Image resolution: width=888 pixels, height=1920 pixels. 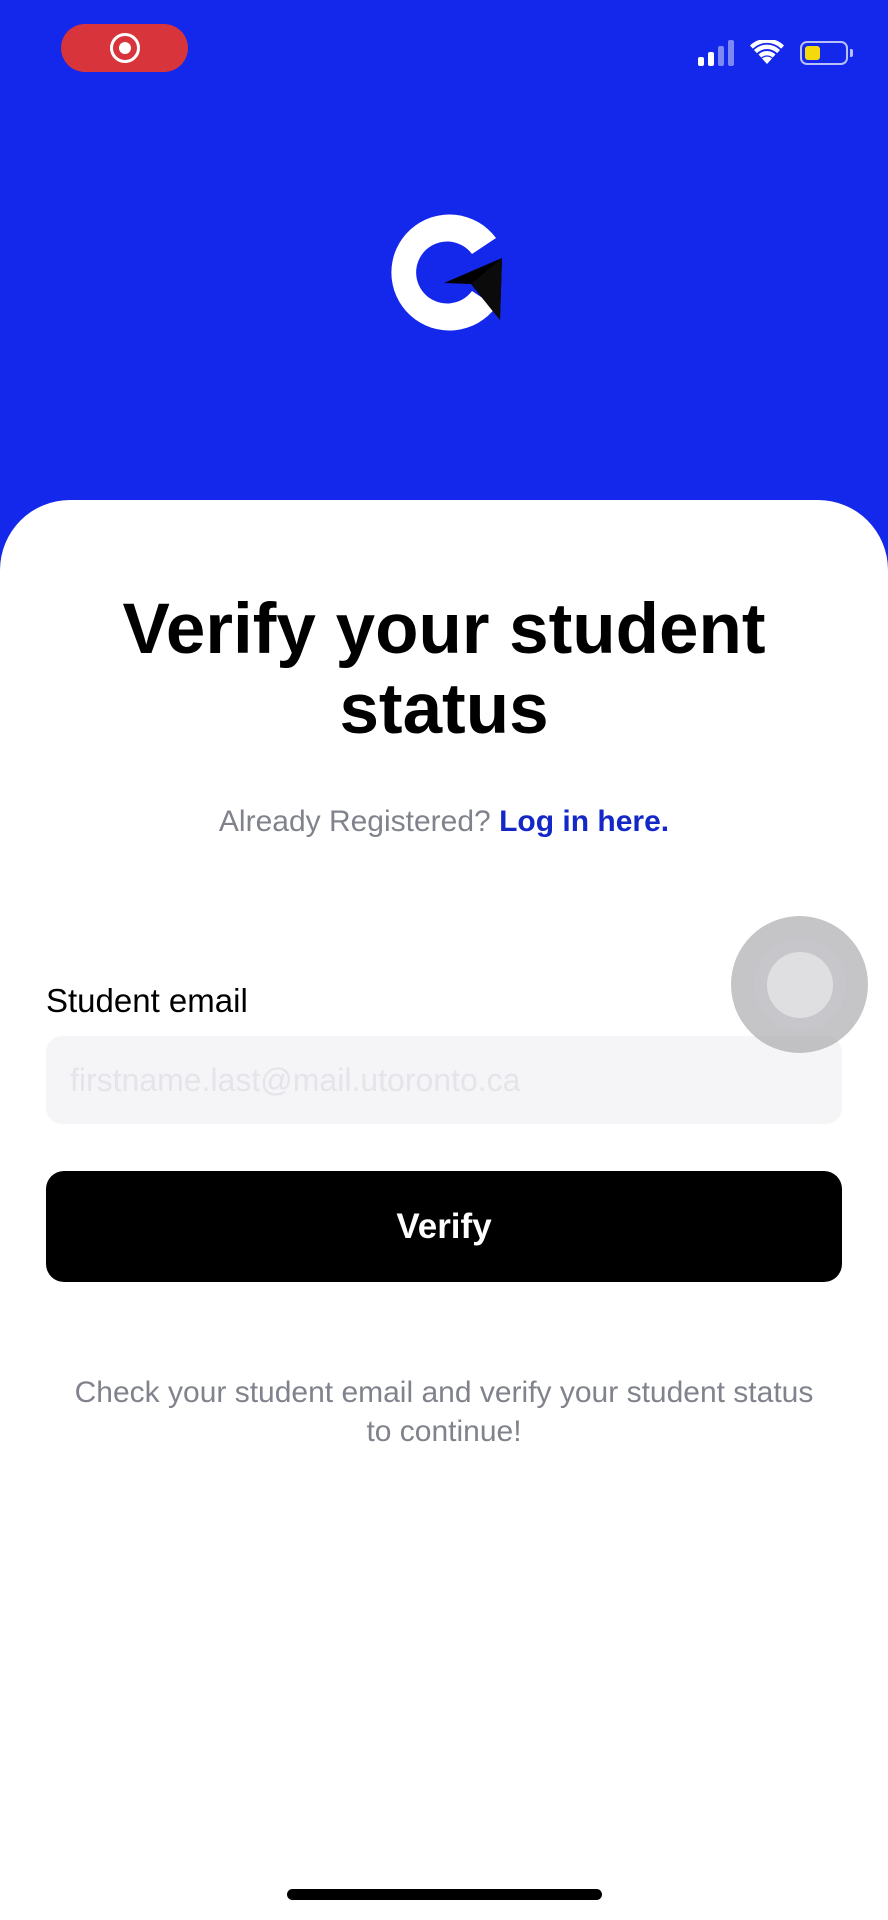 What do you see at coordinates (799, 984) in the screenshot?
I see `touch-indicator` at bounding box center [799, 984].